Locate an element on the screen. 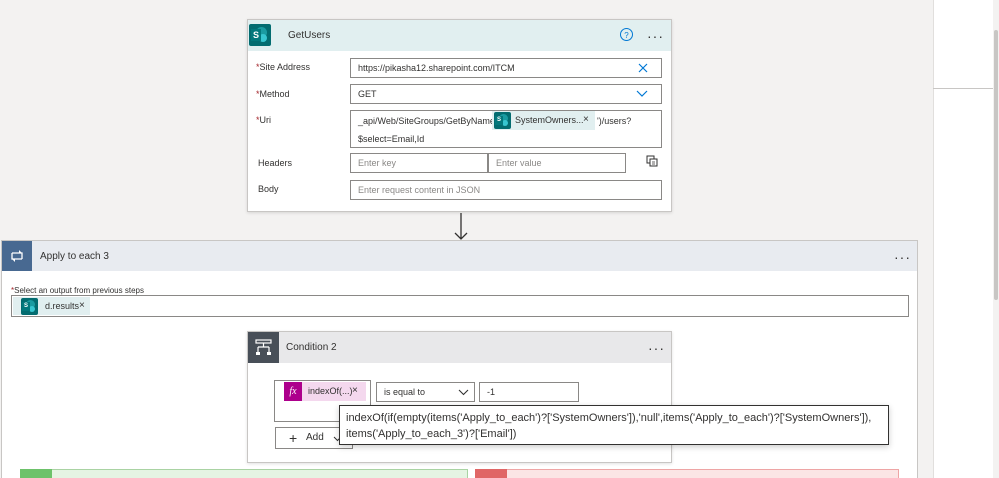 The width and height of the screenshot is (999, 478). help-glyph: ? is located at coordinates (626, 35).